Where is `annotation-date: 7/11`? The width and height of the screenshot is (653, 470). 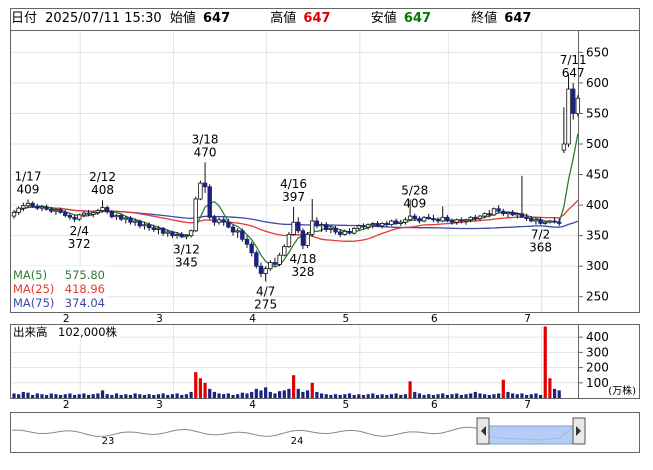 annotation-date: 7/11 is located at coordinates (573, 60).